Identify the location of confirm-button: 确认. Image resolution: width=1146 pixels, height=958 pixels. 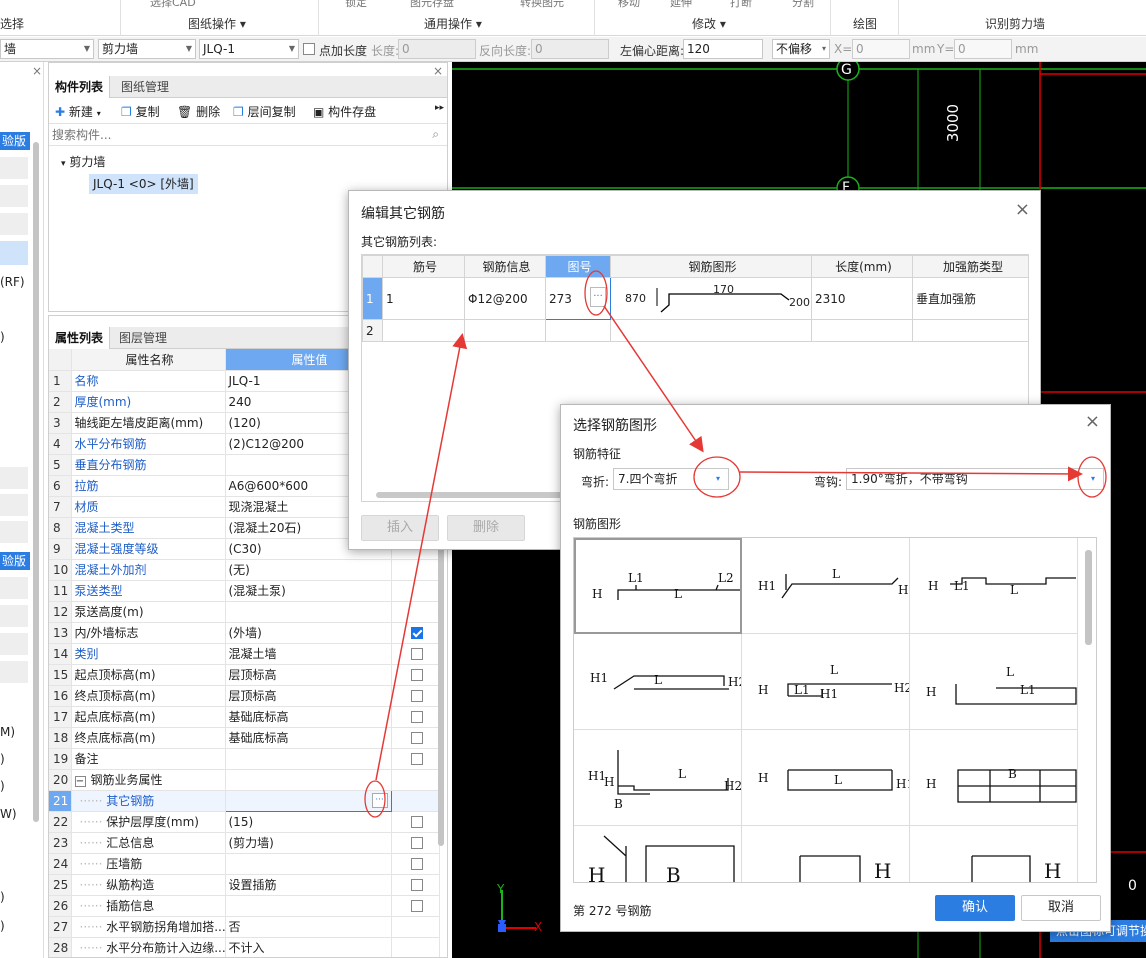
(975, 908).